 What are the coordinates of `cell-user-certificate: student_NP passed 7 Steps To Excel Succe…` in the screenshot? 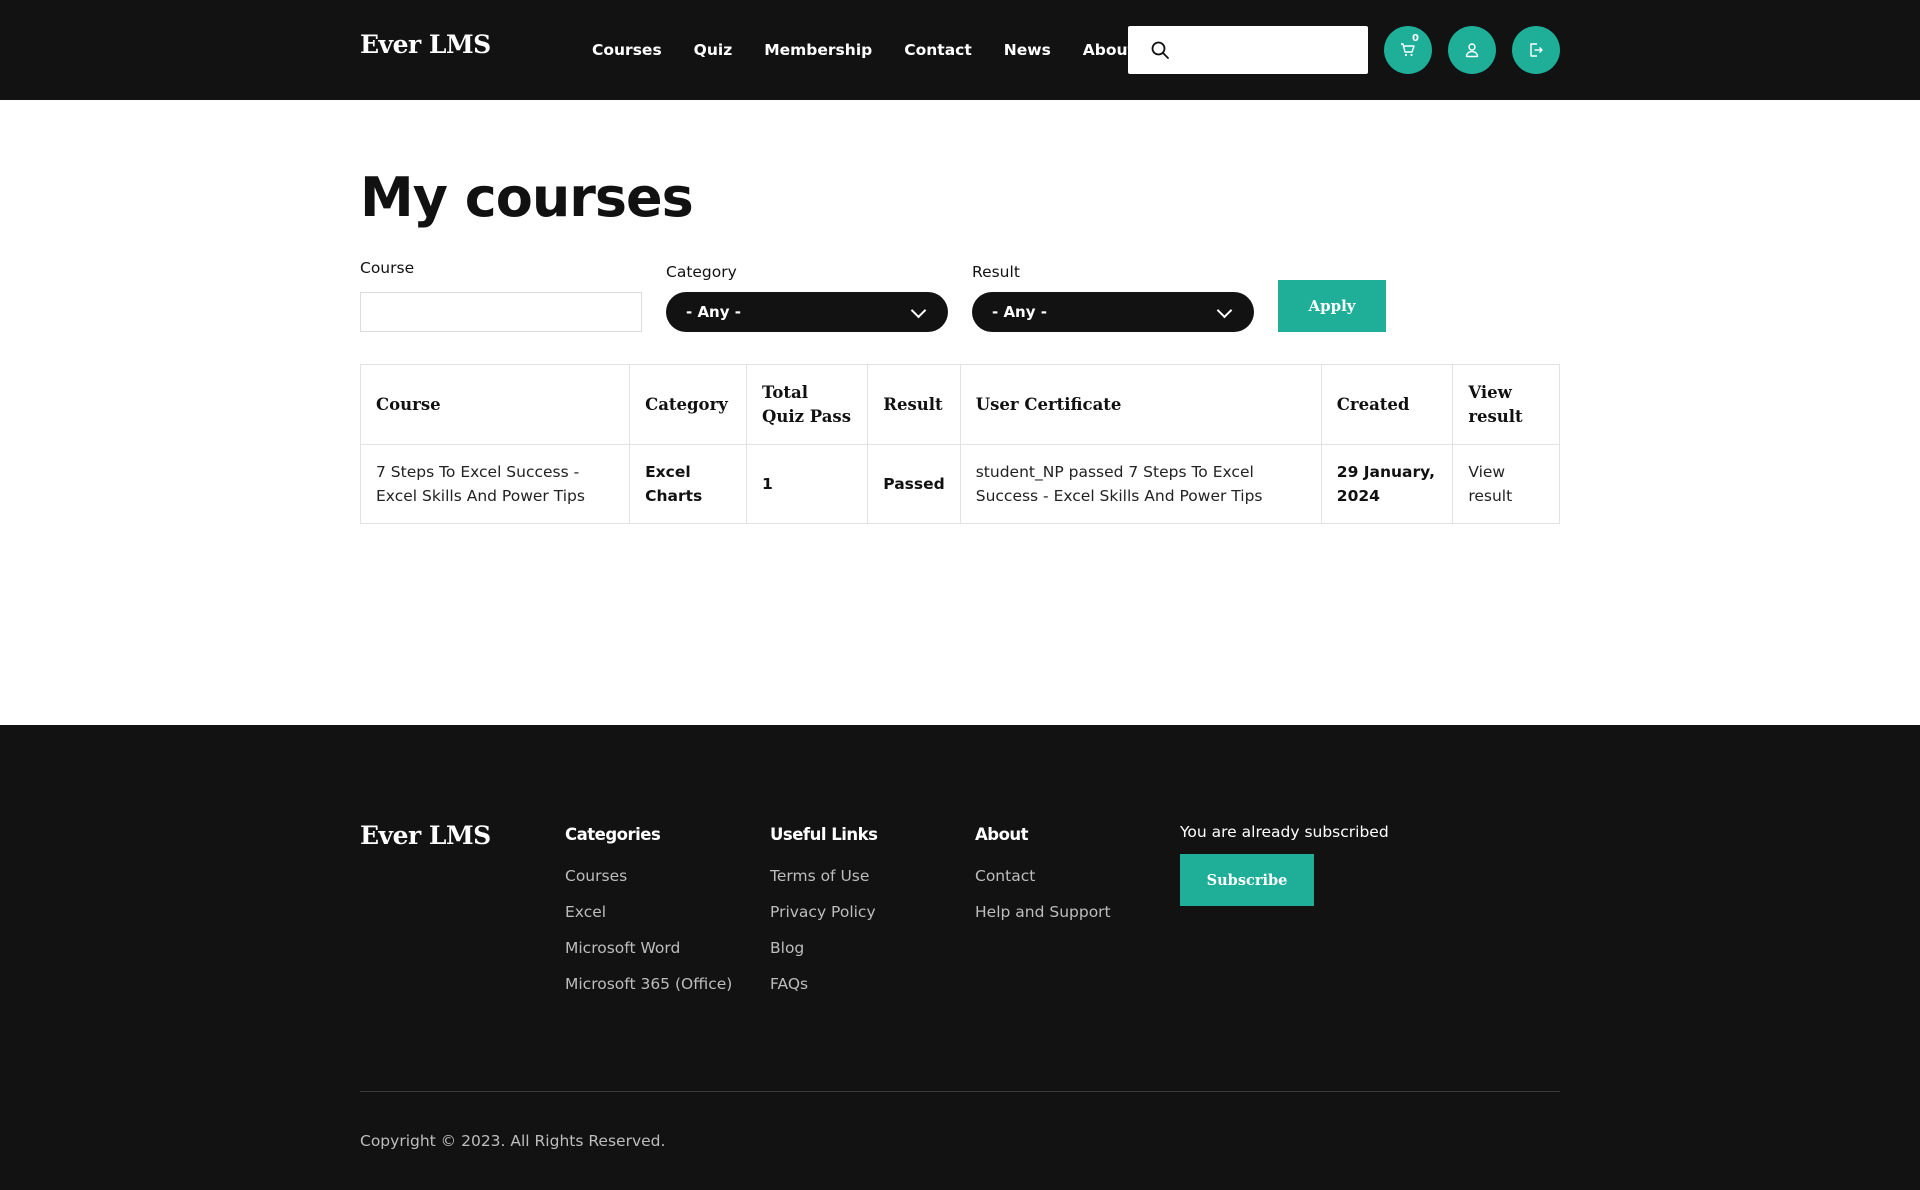 It's located at (1140, 484).